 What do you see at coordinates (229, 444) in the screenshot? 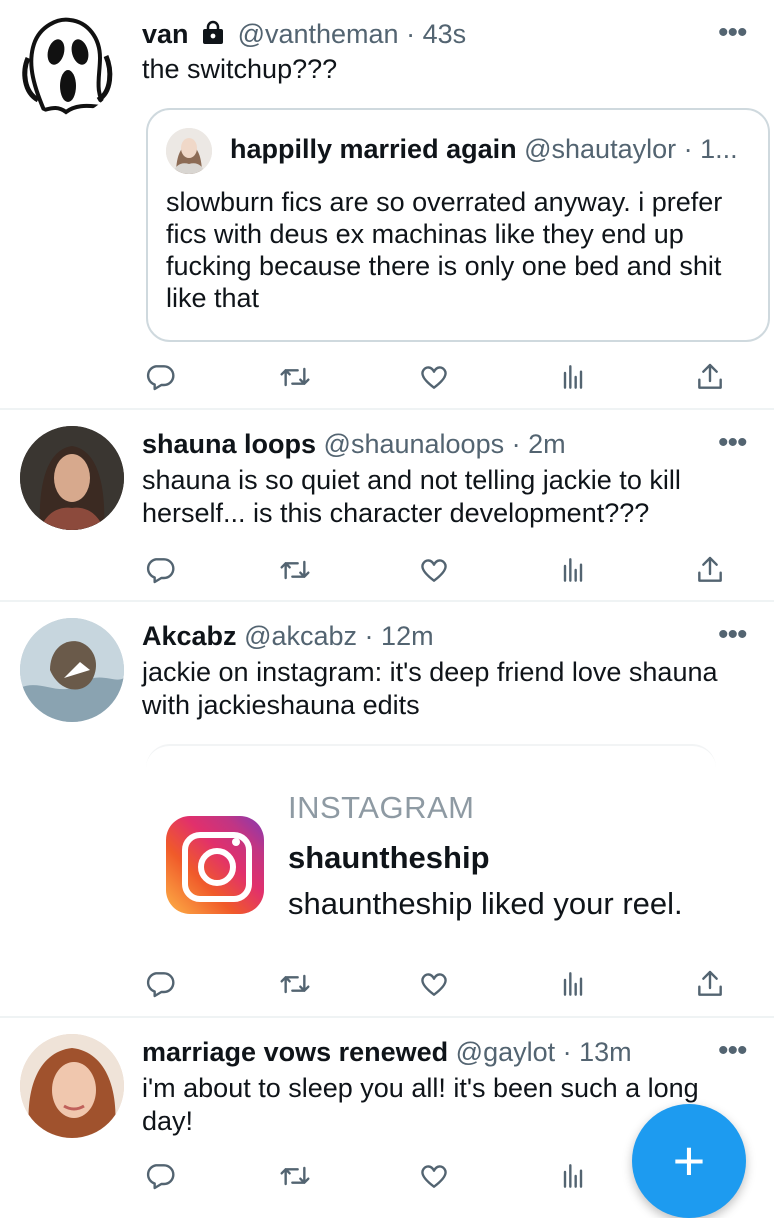
I see `display-name: shauna loops` at bounding box center [229, 444].